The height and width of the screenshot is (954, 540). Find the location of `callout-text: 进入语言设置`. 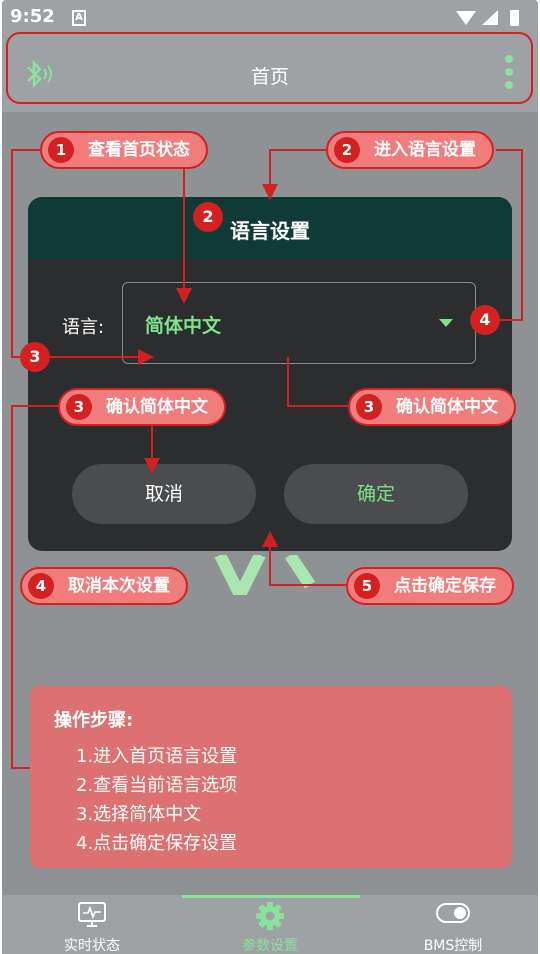

callout-text: 进入语言设置 is located at coordinates (425, 150).